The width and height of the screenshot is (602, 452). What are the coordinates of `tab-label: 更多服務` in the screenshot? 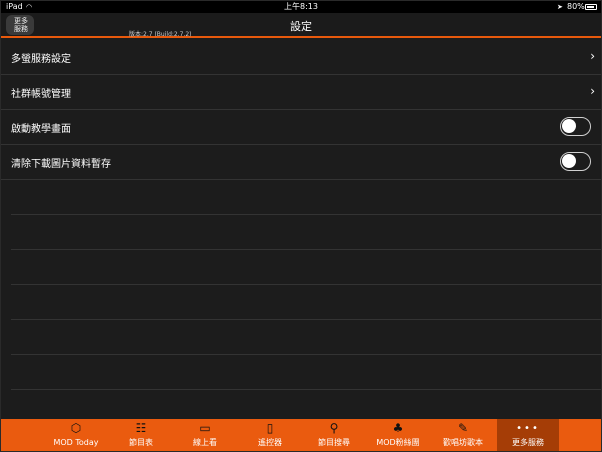 It's located at (528, 442).